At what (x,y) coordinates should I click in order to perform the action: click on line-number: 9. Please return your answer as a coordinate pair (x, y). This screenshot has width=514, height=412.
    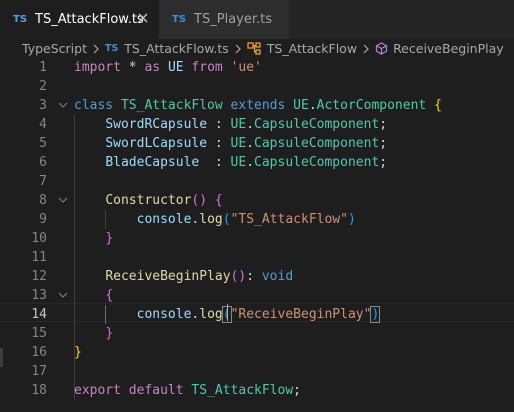
    Looking at the image, I should click on (43, 219).